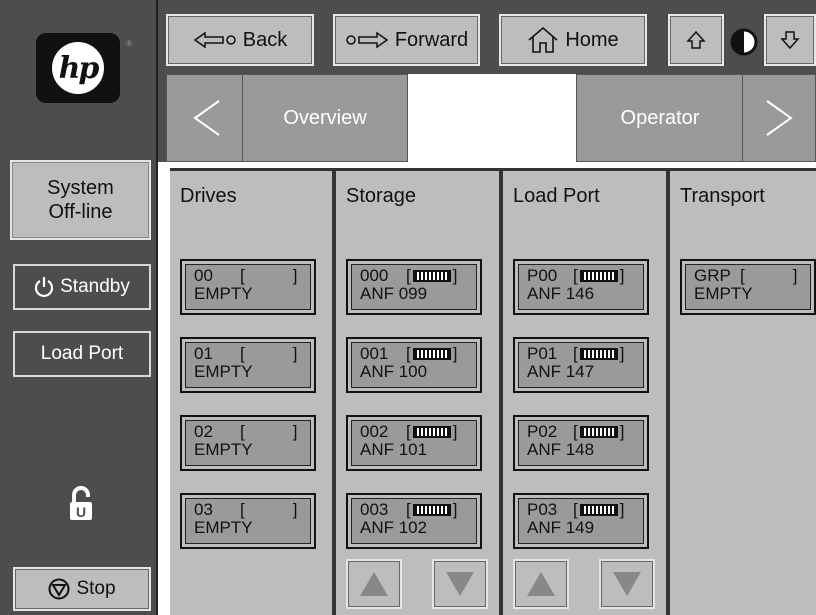 The width and height of the screenshot is (816, 615). Describe the element at coordinates (394, 293) in the screenshot. I see `slot-label: ANF 099` at that location.